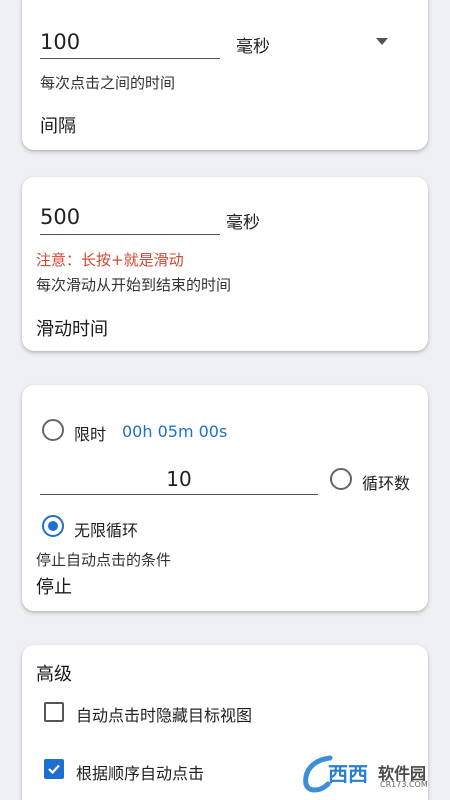 This screenshot has height=800, width=450. What do you see at coordinates (130, 234) in the screenshot?
I see `swipe-time-input-underline` at bounding box center [130, 234].